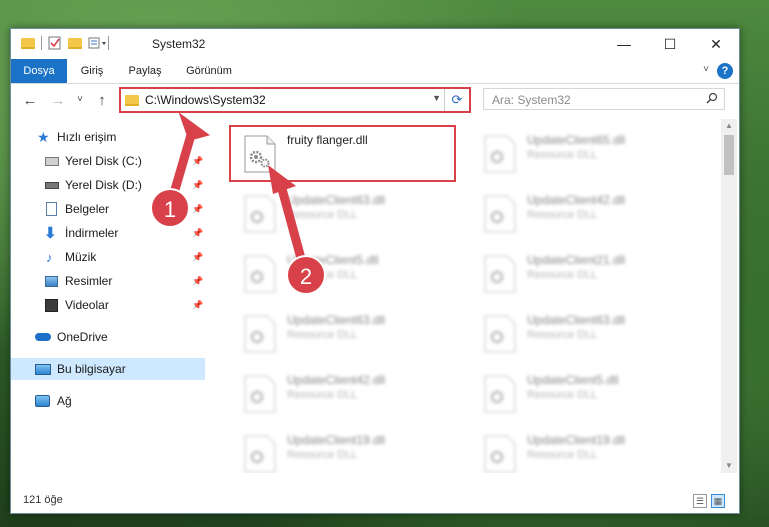 The width and height of the screenshot is (769, 527). Describe the element at coordinates (729, 466) in the screenshot. I see `scroll-down-icon: ▼` at that location.